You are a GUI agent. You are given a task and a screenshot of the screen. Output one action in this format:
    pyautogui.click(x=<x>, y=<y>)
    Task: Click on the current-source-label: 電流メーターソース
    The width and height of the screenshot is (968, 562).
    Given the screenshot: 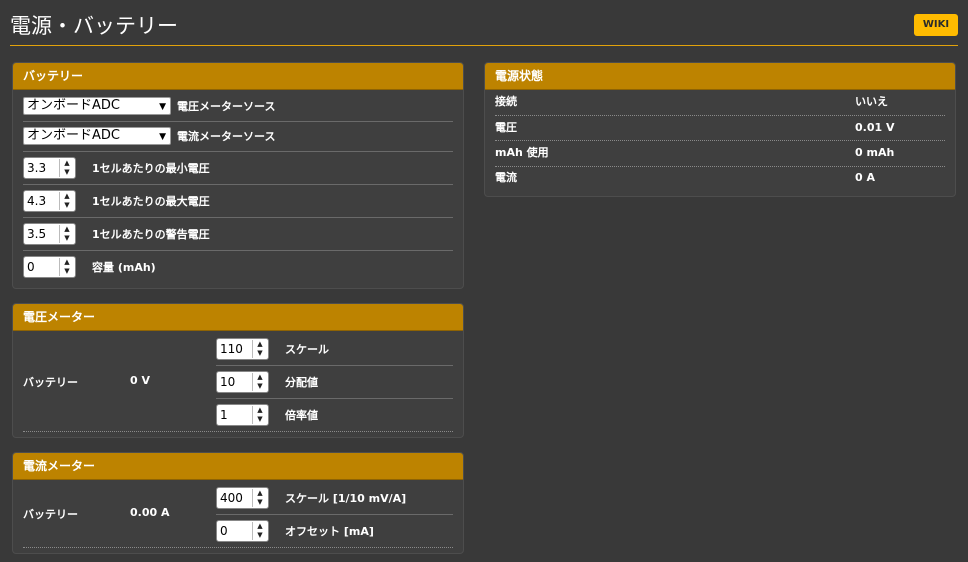 What is the action you would take?
    pyautogui.click(x=226, y=136)
    